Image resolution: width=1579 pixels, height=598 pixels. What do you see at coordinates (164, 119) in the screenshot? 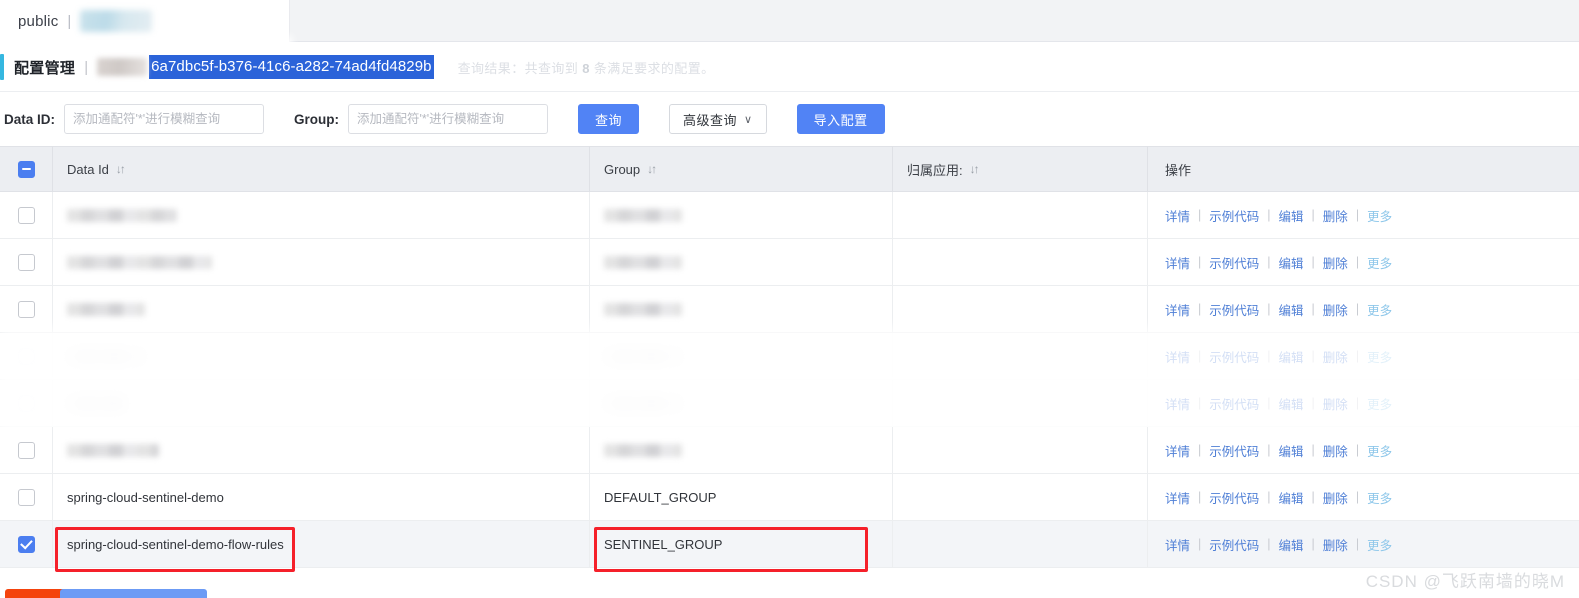
I see `data-id-input` at bounding box center [164, 119].